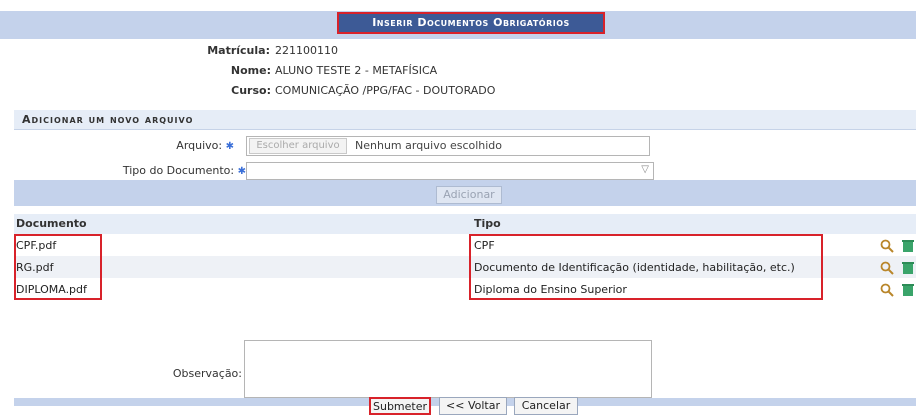  What do you see at coordinates (450, 171) in the screenshot?
I see `tipo-select: ▽` at bounding box center [450, 171].